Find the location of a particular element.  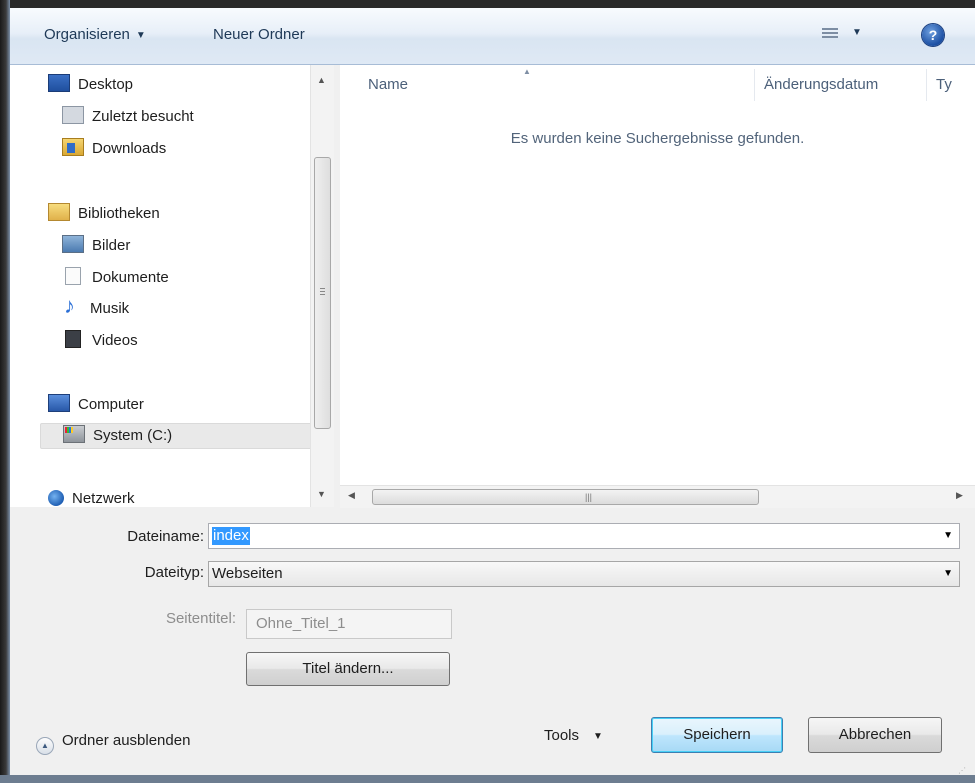

nav-item-label: Musik is located at coordinates (110, 308).